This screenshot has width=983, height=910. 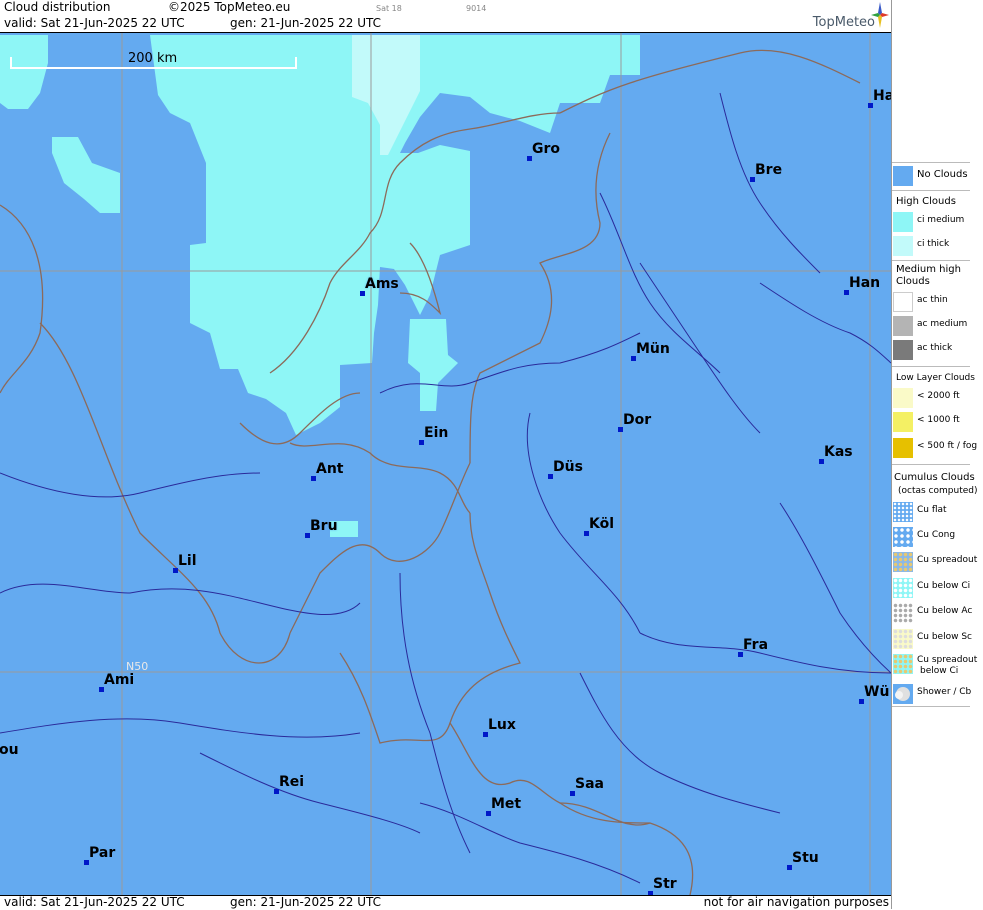 I want to click on legend-ci-medium: ci medium, so click(x=932, y=223).